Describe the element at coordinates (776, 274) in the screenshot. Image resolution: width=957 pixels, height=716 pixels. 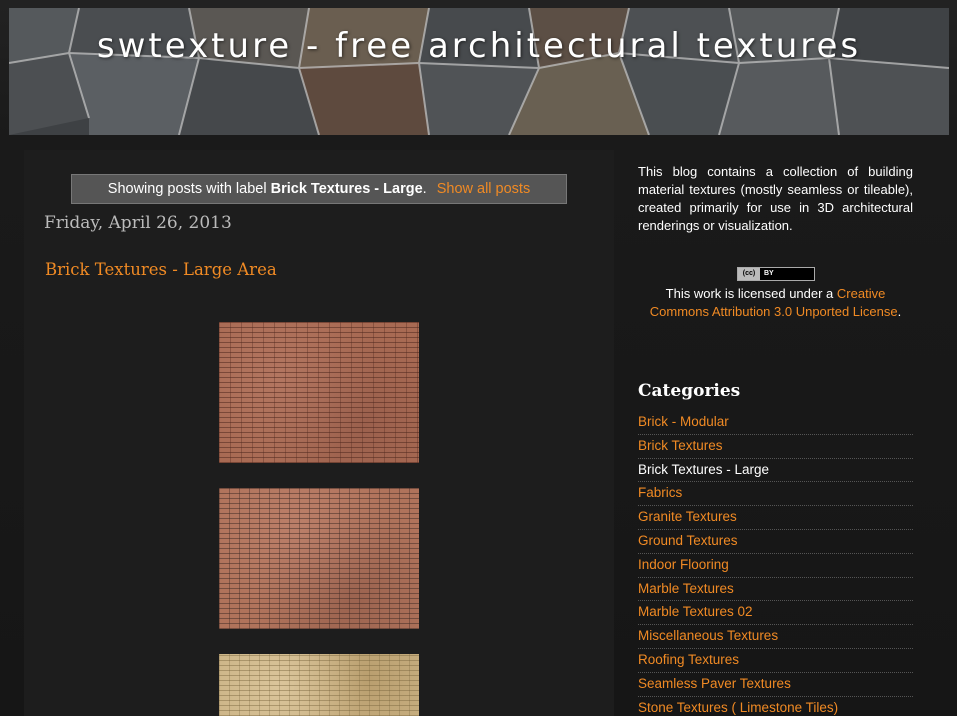
I see `creative-commons-badge: (cc) BY` at that location.